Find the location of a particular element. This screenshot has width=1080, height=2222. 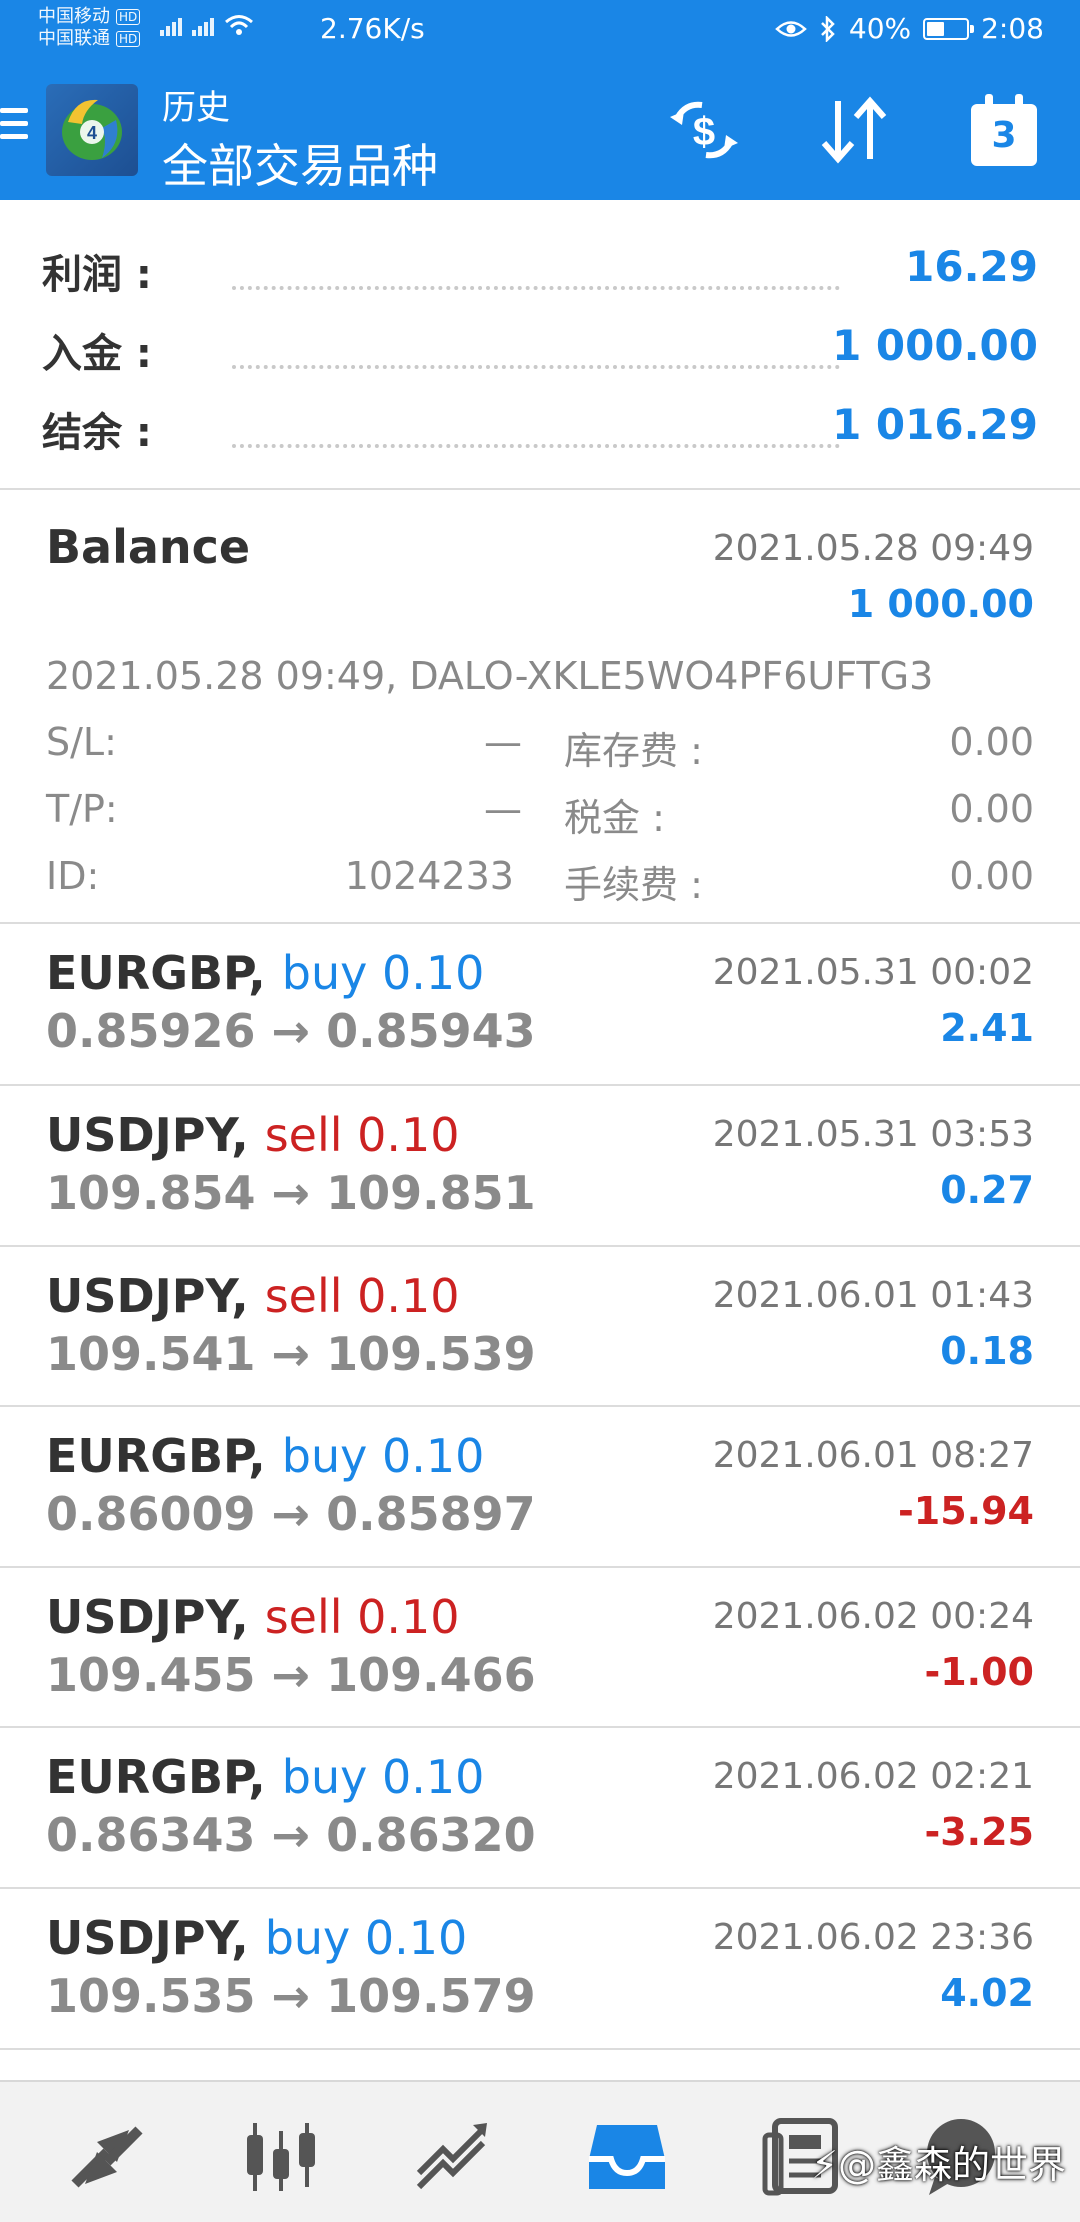

status-right: 40% 2:08 is located at coordinates (909, 28).